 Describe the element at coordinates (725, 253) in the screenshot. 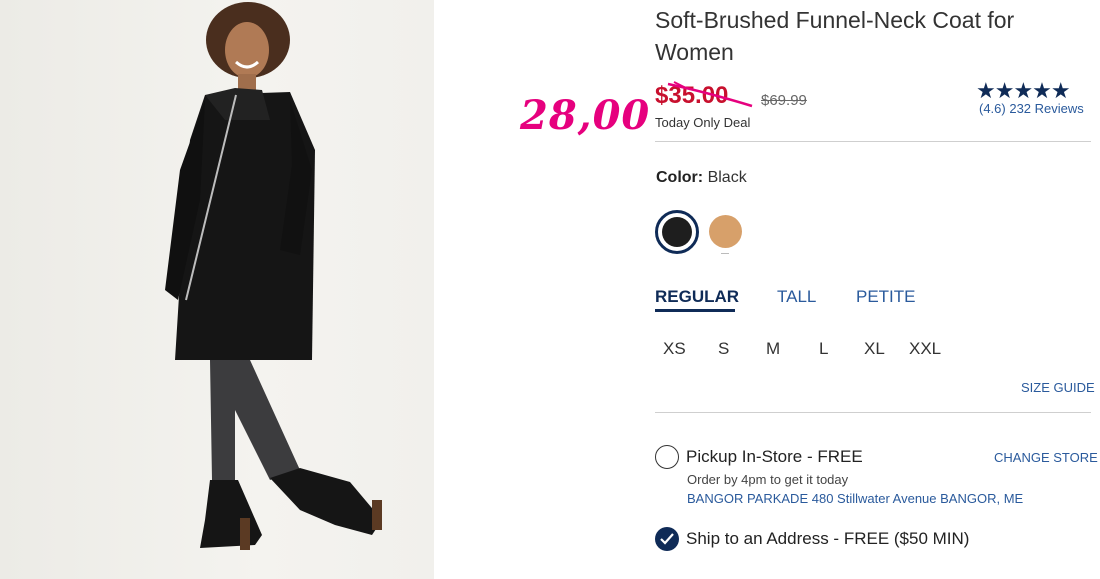

I see `swatch-indicator` at that location.